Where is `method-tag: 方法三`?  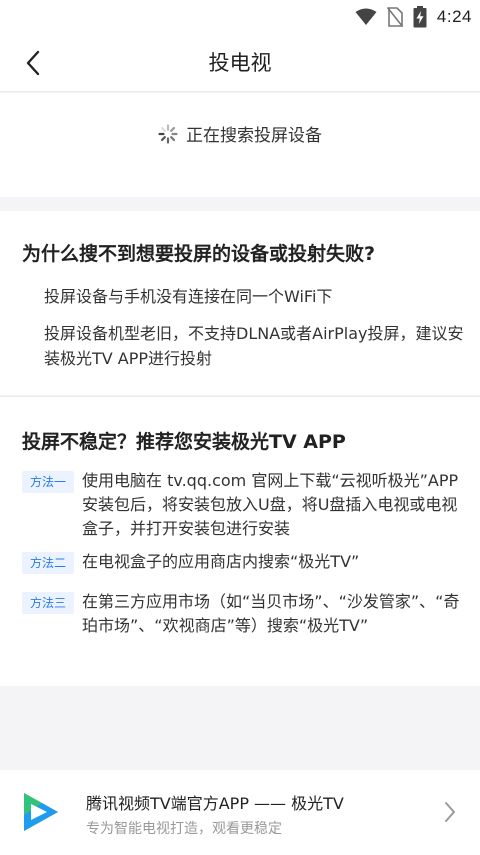 method-tag: 方法三 is located at coordinates (48, 603).